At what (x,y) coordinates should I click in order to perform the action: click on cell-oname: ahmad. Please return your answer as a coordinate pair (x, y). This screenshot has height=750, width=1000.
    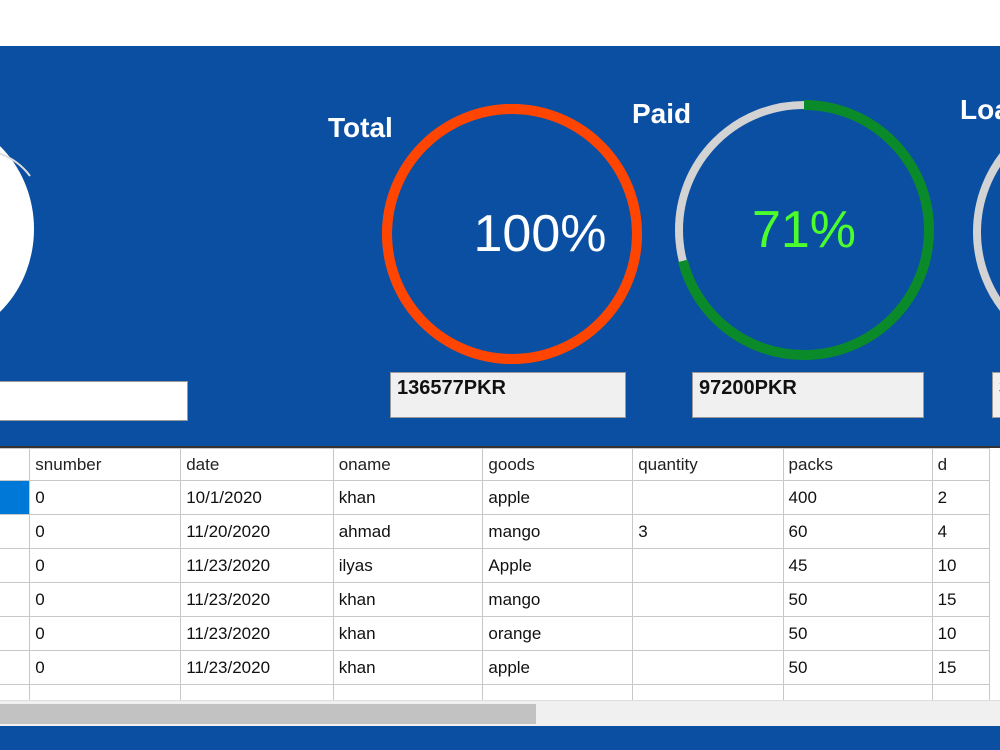
    Looking at the image, I should click on (408, 531).